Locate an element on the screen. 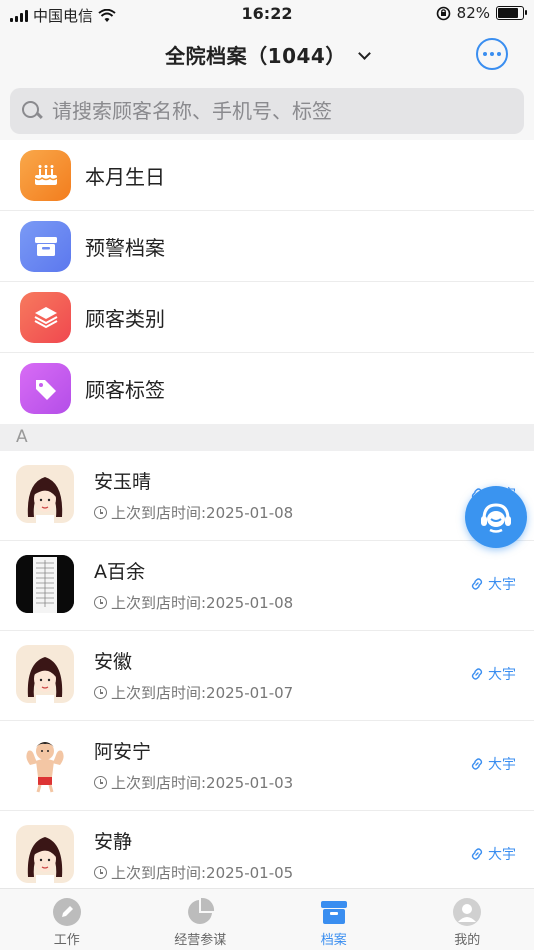  menu-item-birthday: 本月生日 is located at coordinates (267, 175).